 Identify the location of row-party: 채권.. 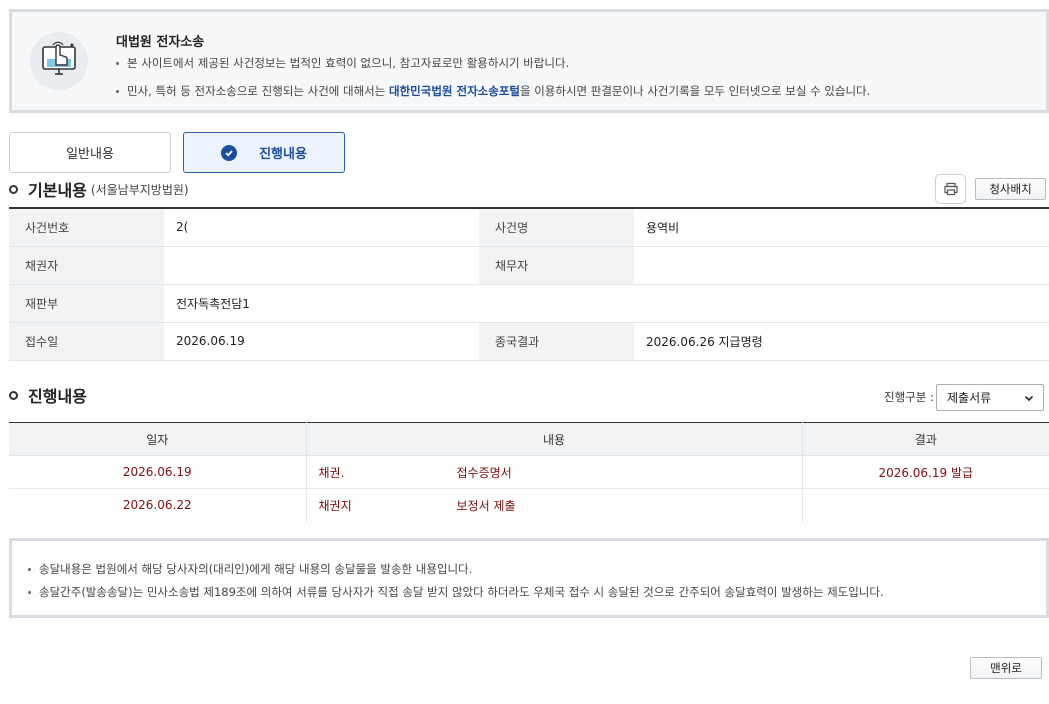
(331, 472).